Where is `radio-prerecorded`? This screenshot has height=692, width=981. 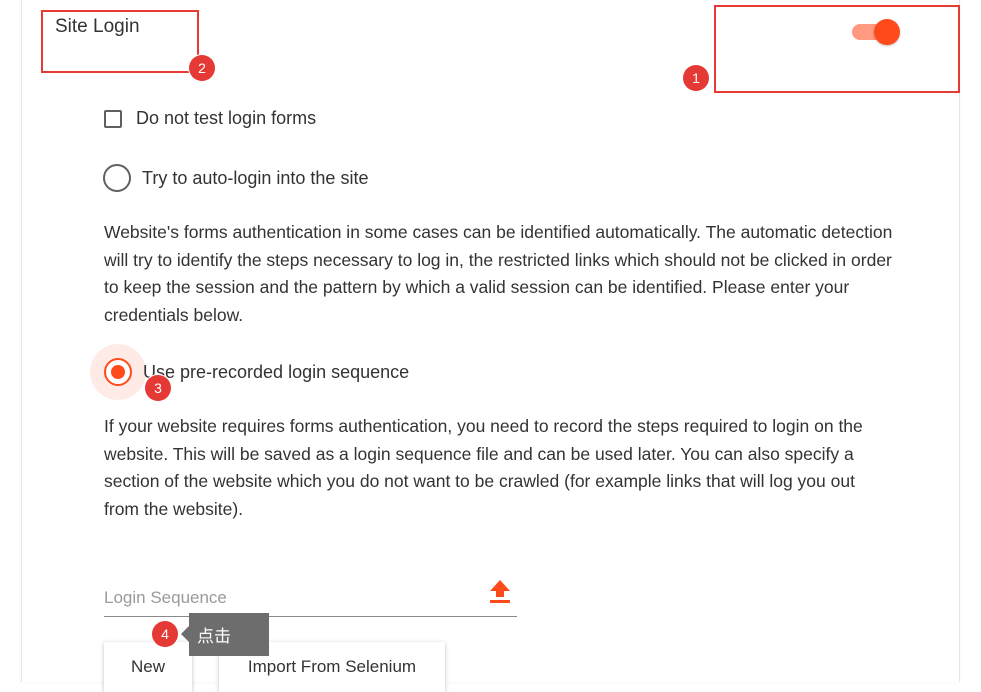 radio-prerecorded is located at coordinates (118, 372).